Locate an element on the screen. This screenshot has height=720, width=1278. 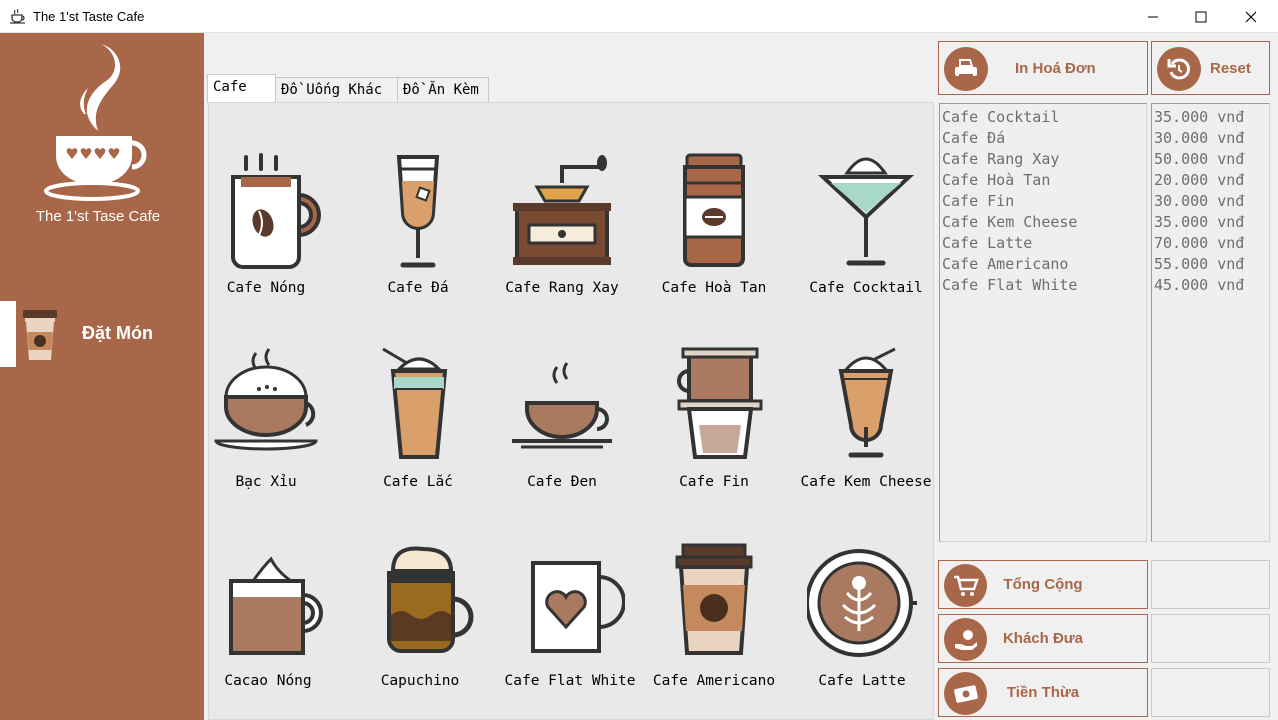
latte-art-icon is located at coordinates (862, 603).